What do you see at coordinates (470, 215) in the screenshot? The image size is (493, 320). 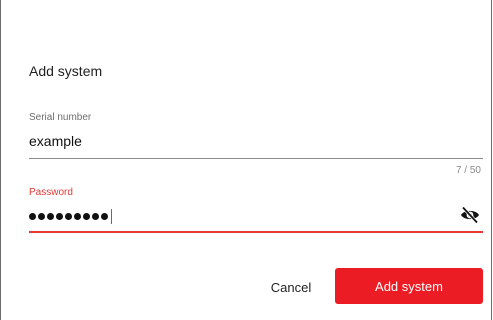 I see `eye-off-icon` at bounding box center [470, 215].